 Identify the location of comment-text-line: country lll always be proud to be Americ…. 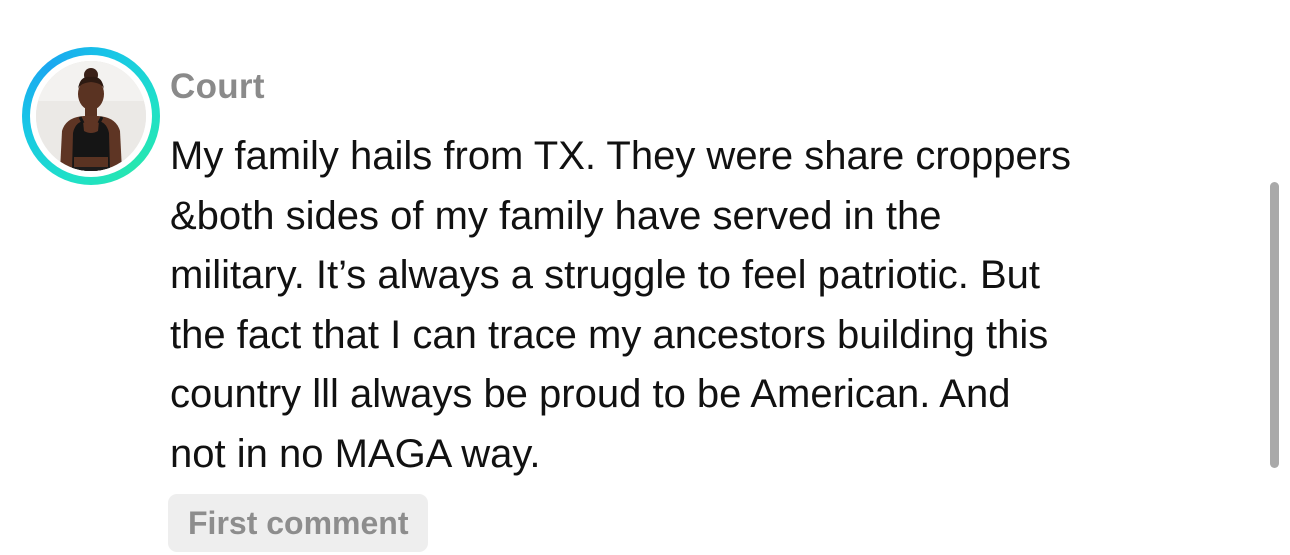
(590, 394).